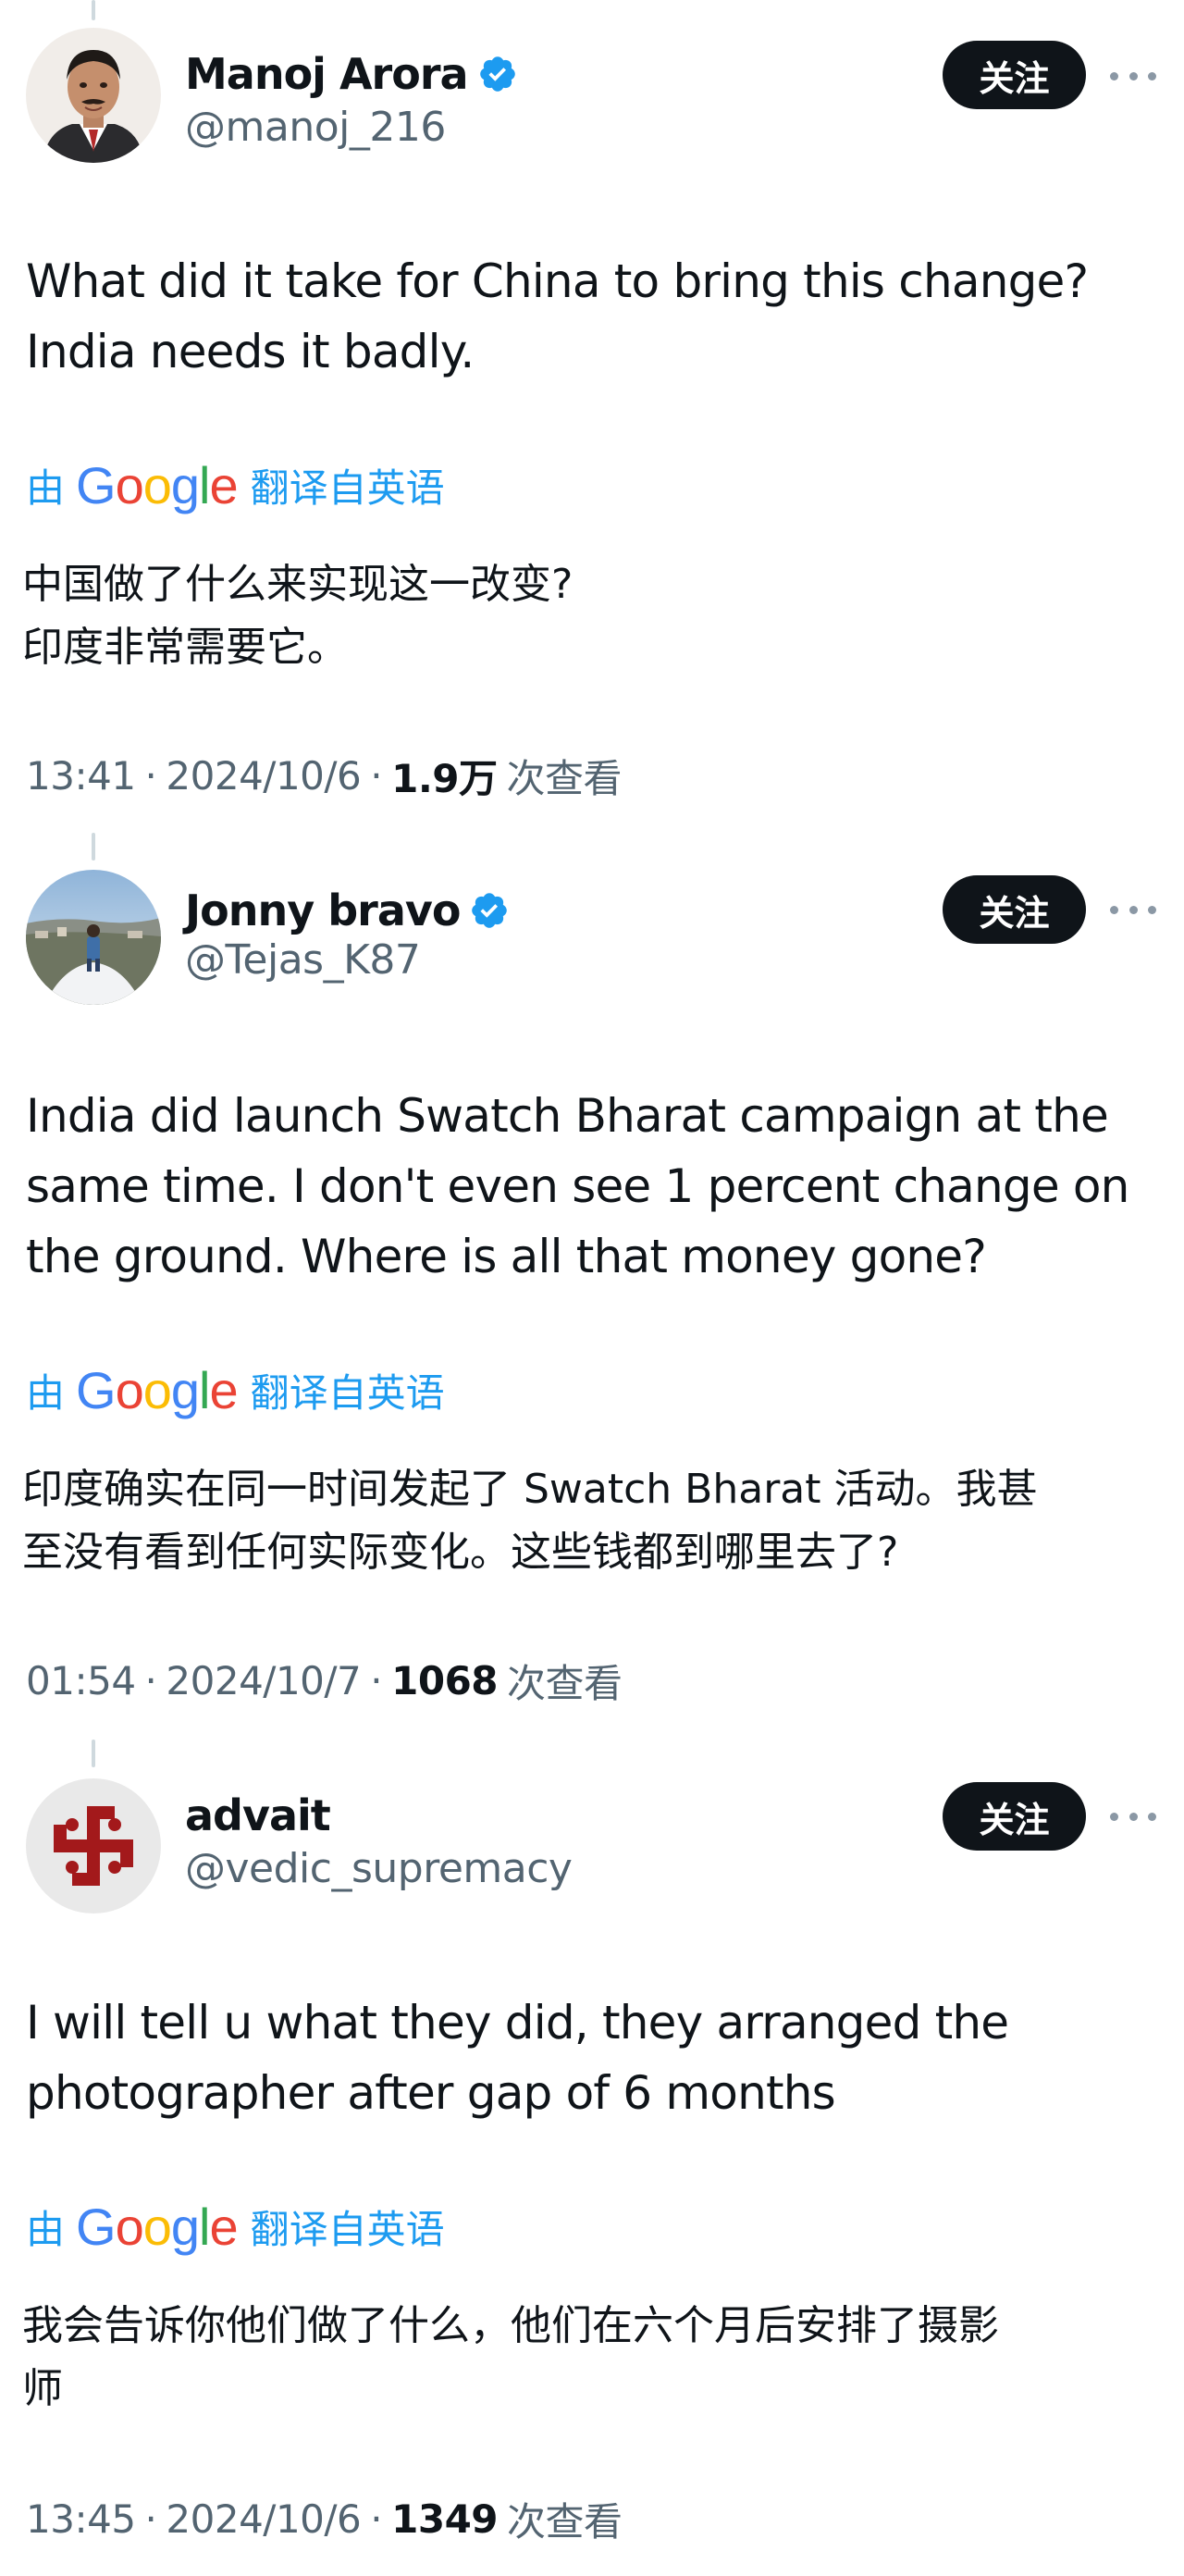 The image size is (1184, 2576). What do you see at coordinates (323, 910) in the screenshot?
I see `display-name: Jonny bravo` at bounding box center [323, 910].